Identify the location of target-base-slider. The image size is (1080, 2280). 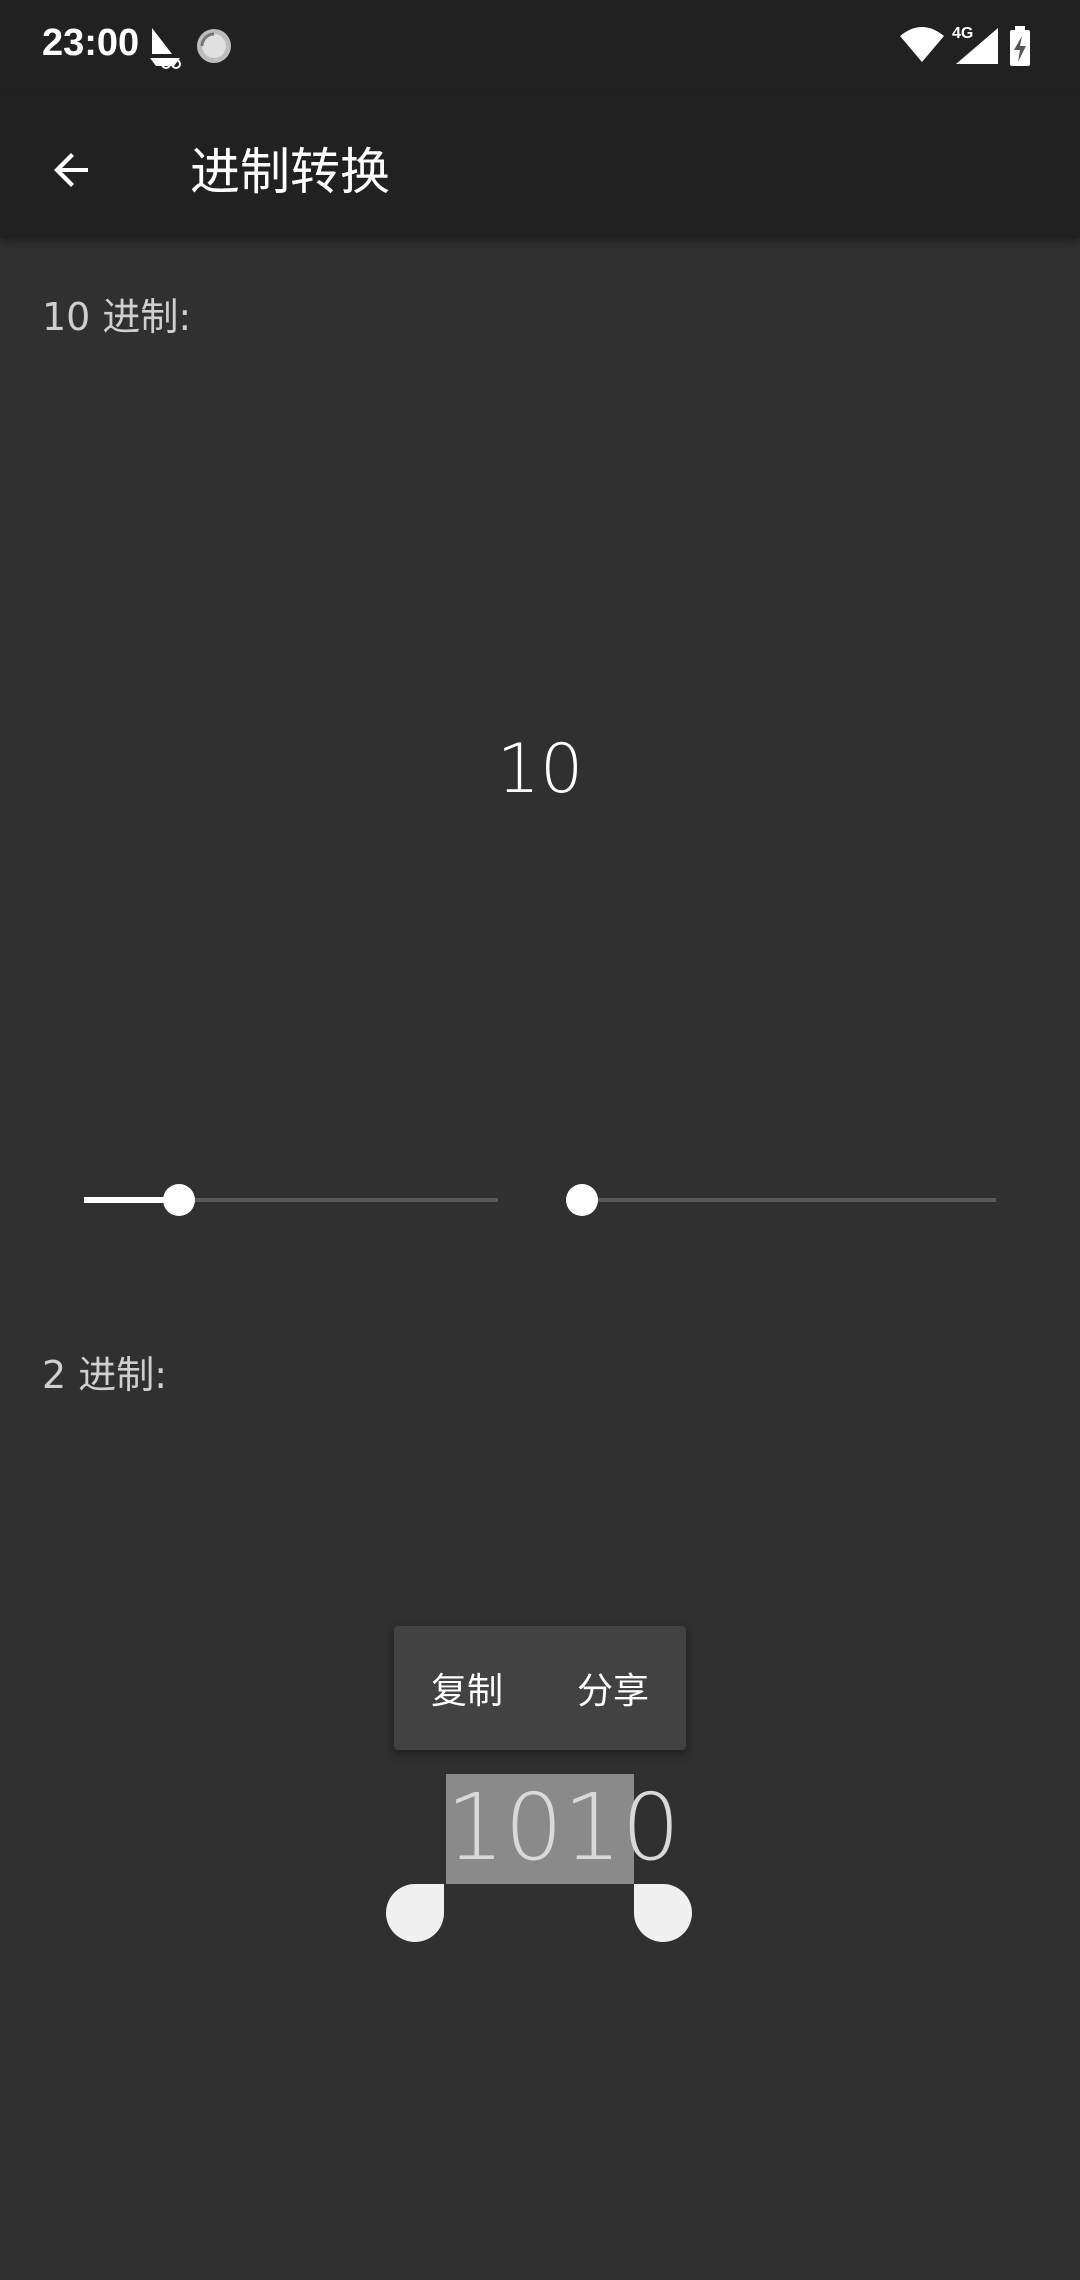
(781, 1200).